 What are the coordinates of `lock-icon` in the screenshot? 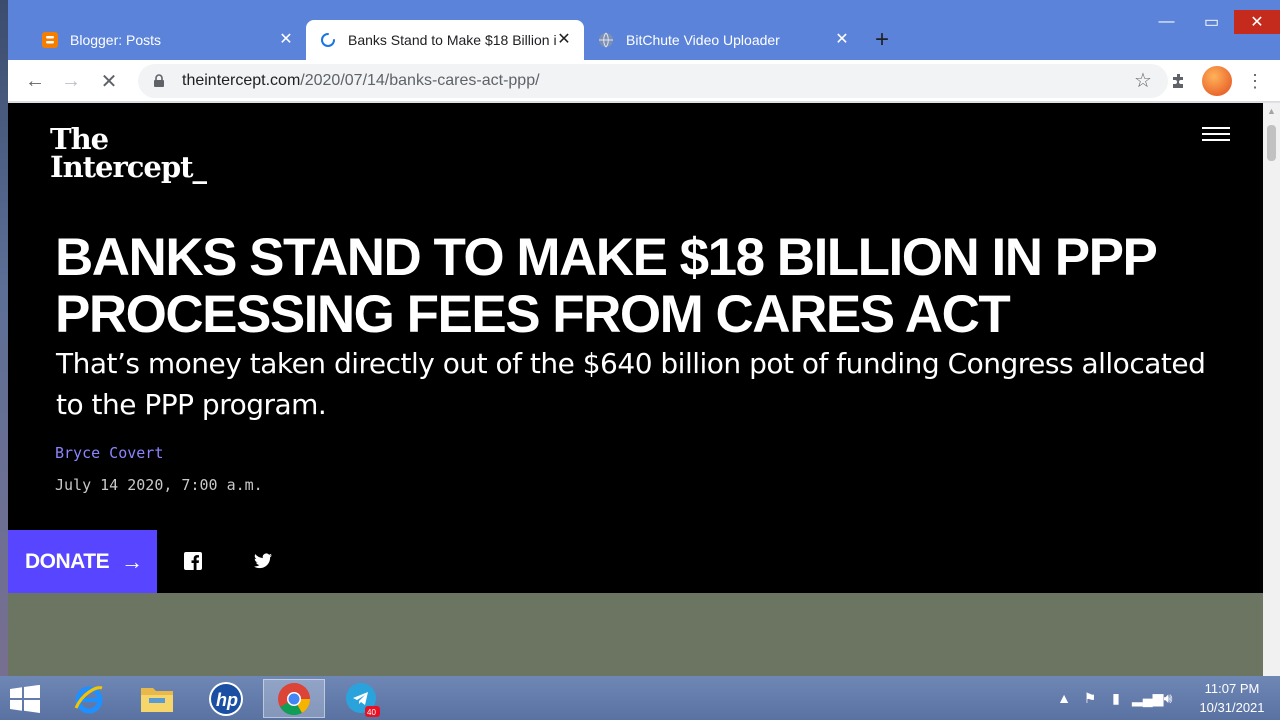 It's located at (159, 80).